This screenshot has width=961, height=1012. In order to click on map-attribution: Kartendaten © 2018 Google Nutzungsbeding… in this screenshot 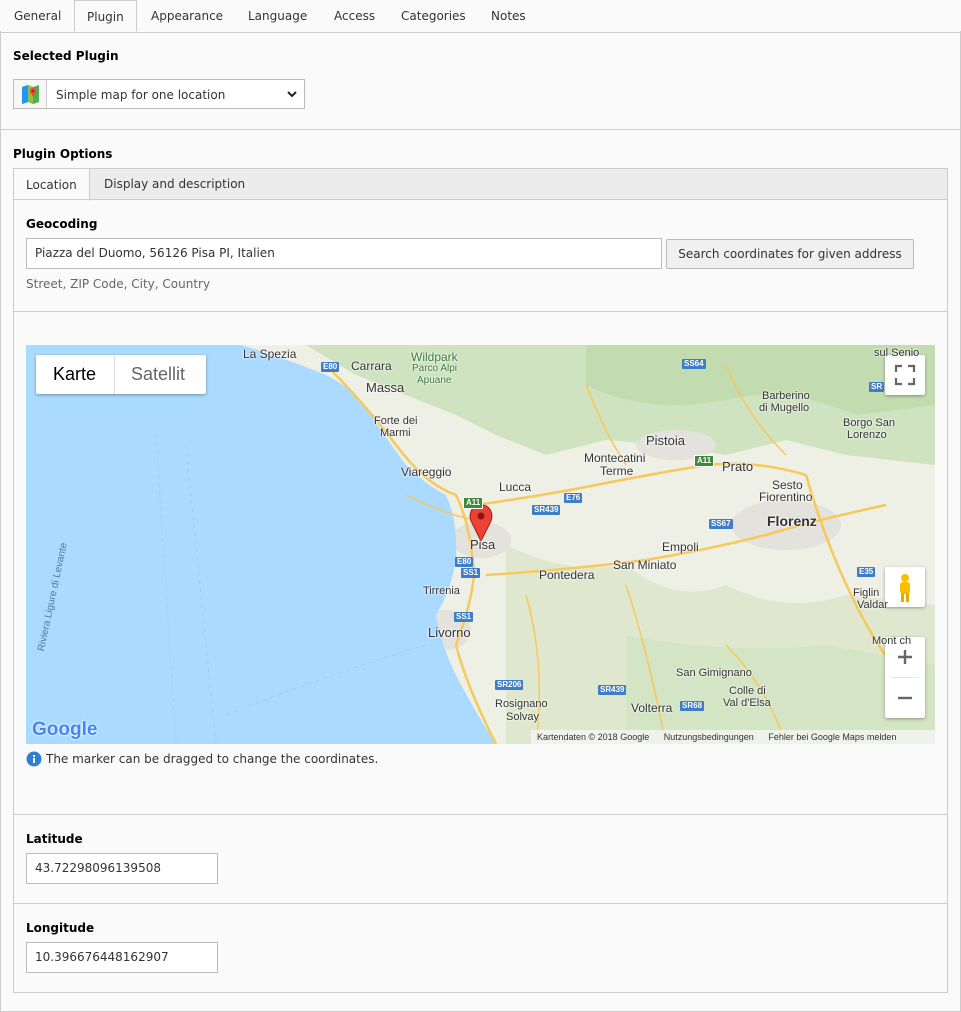, I will do `click(733, 737)`.